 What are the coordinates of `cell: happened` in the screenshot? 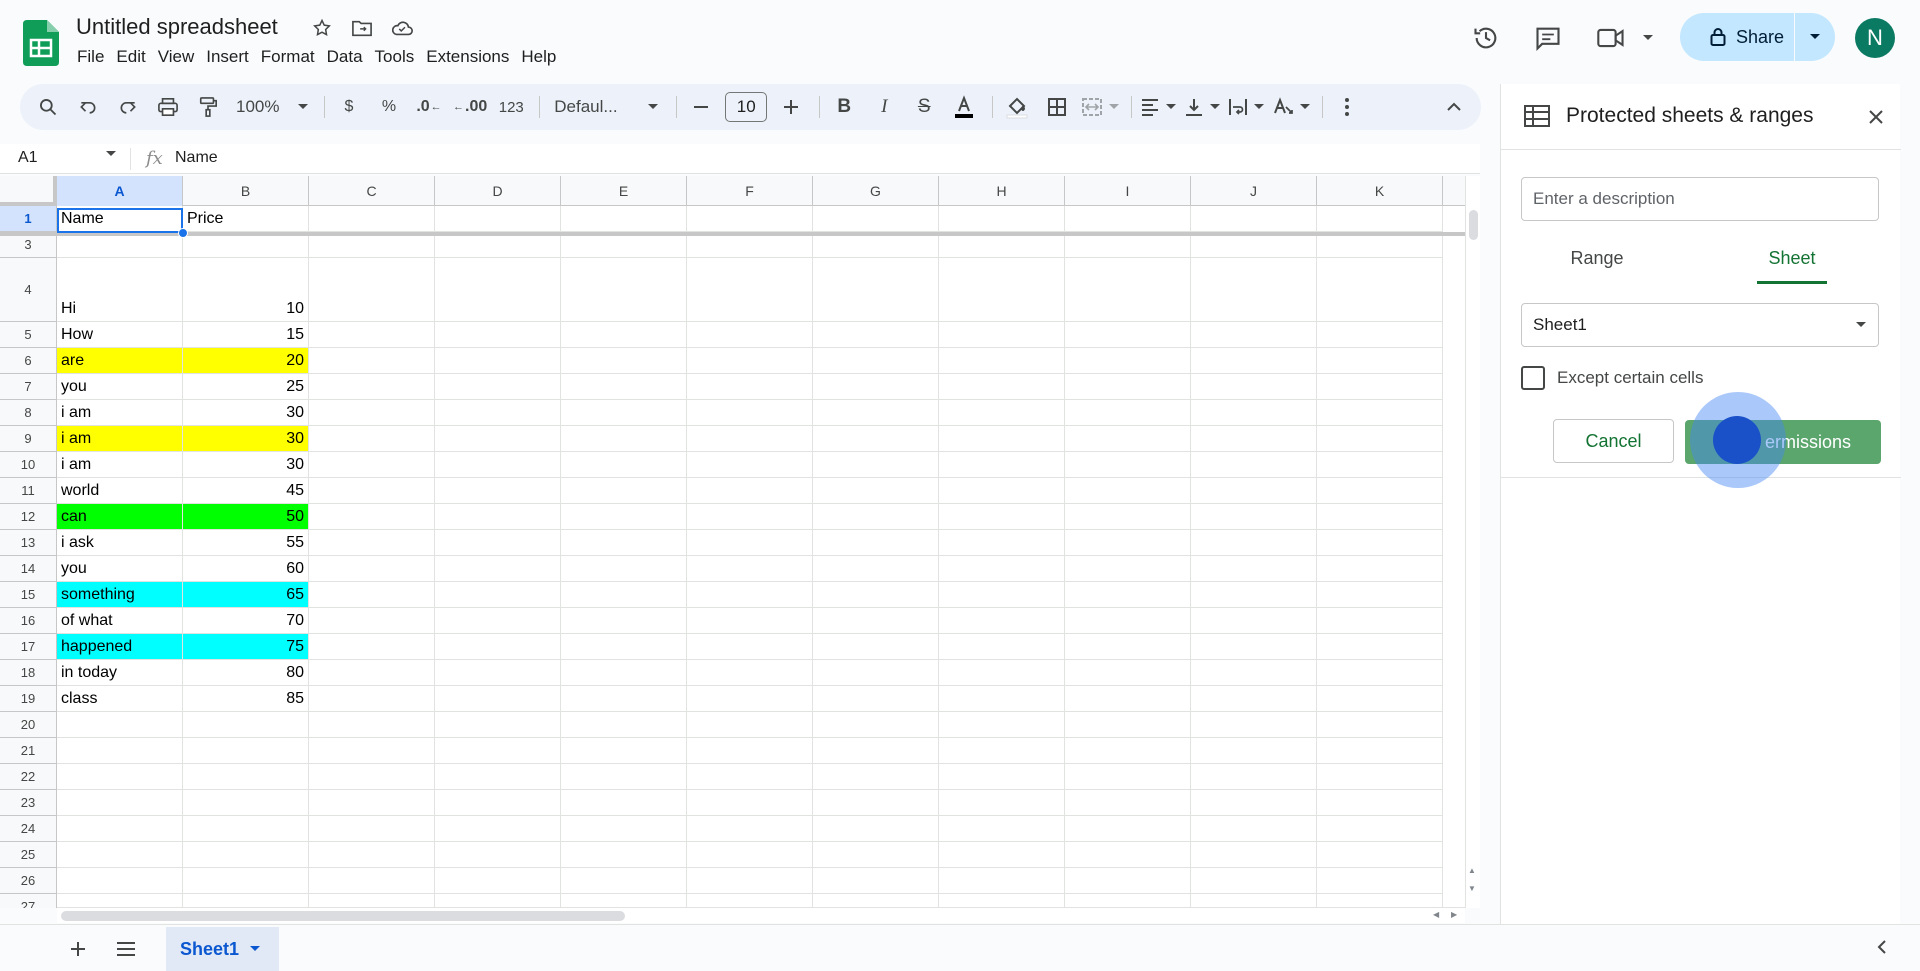 It's located at (120, 647).